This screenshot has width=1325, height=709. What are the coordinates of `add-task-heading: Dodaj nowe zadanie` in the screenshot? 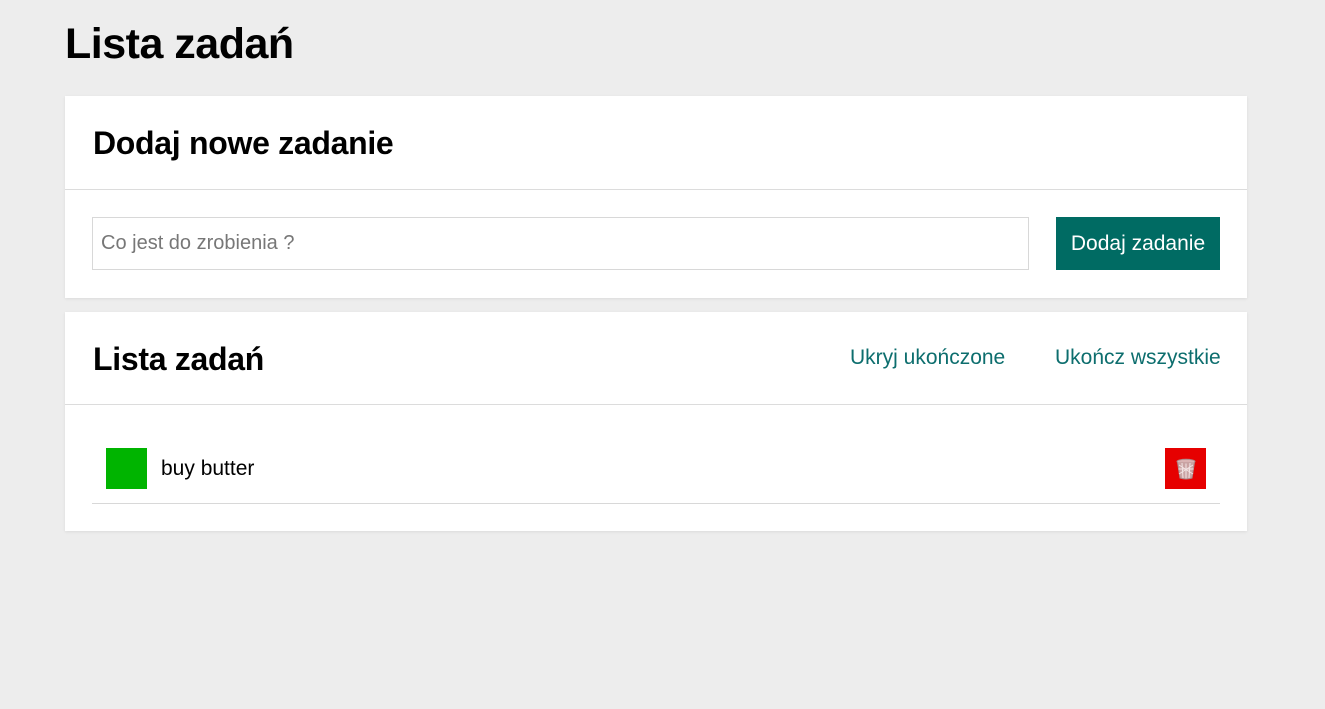 It's located at (243, 143).